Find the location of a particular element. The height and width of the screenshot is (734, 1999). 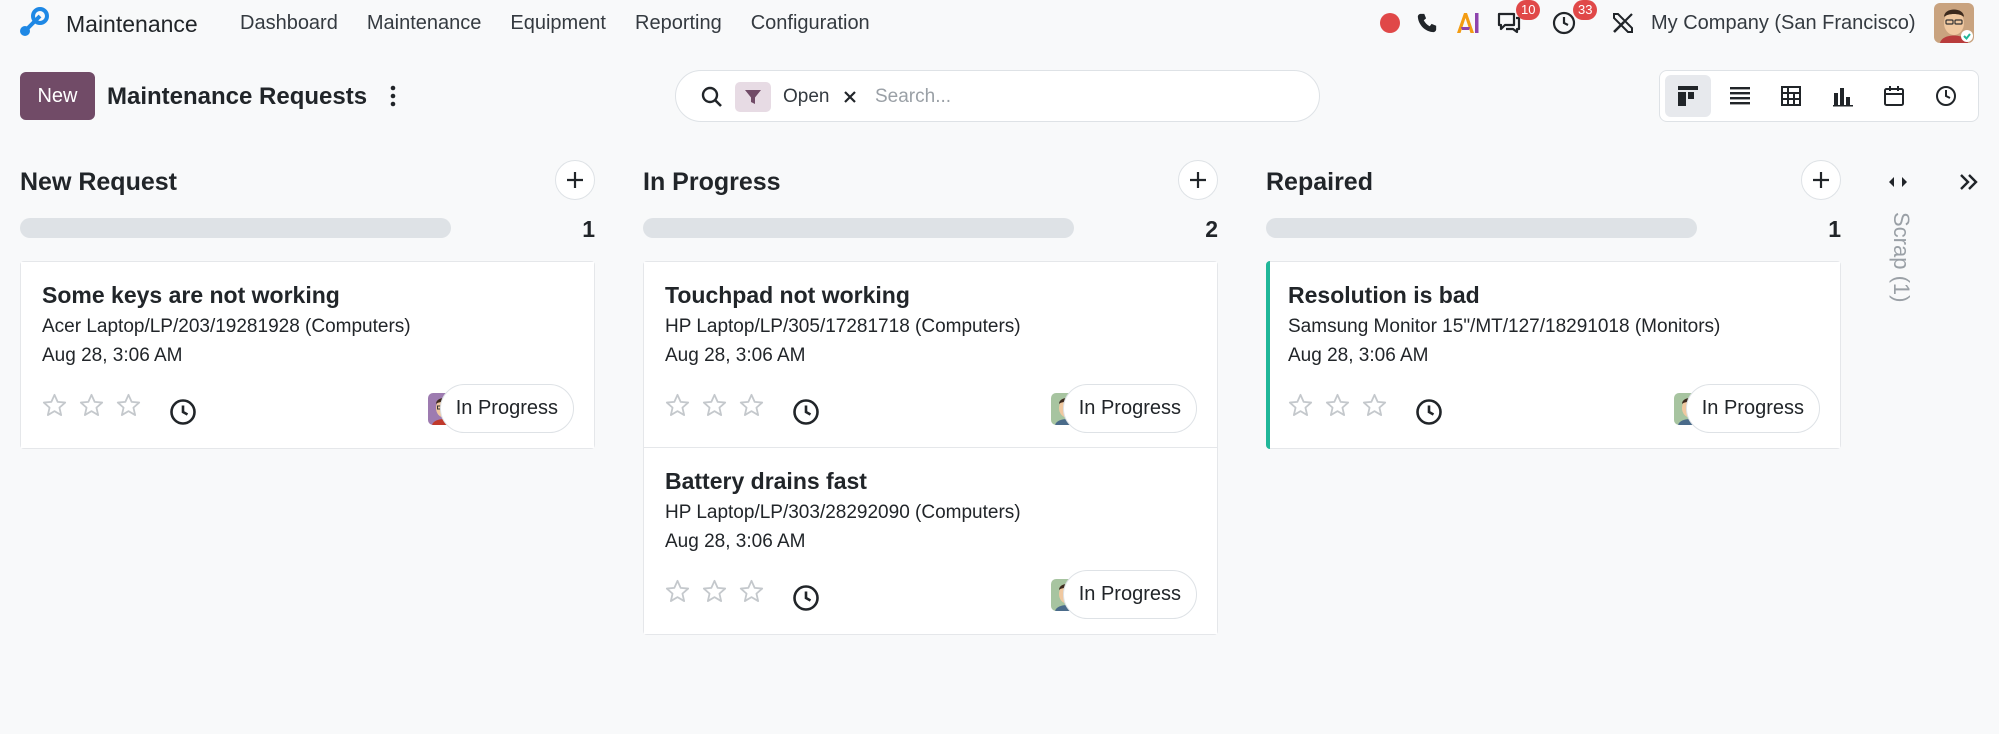

messages-badge: 10 is located at coordinates (1528, 10).